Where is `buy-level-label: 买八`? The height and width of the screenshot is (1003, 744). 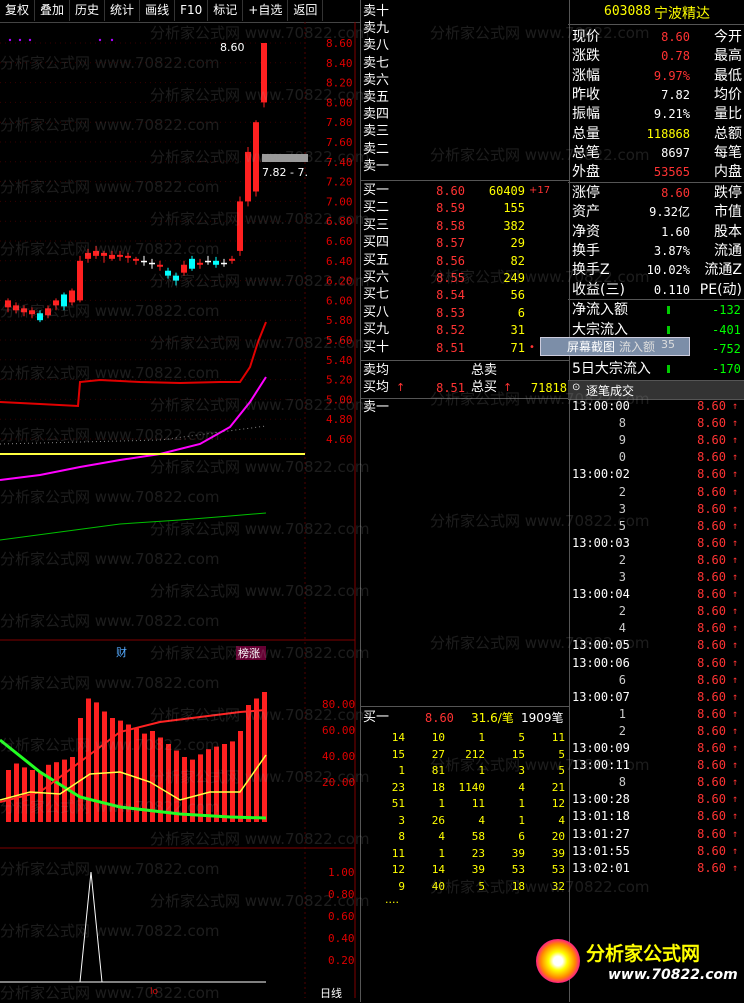
buy-level-label: 买八 is located at coordinates (376, 312).